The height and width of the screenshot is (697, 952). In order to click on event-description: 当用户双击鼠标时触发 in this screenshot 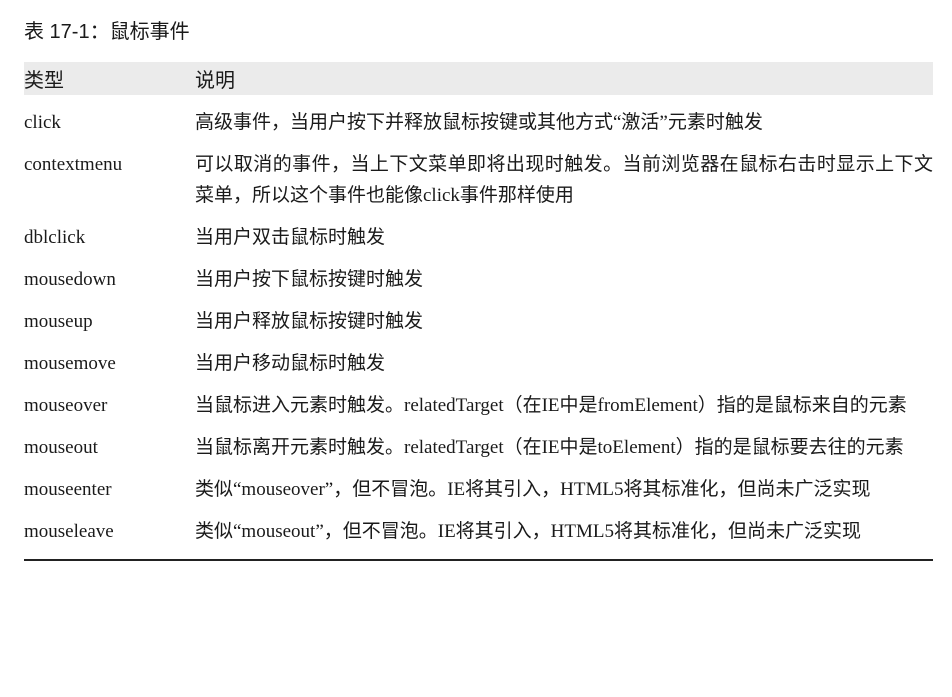, I will do `click(290, 237)`.